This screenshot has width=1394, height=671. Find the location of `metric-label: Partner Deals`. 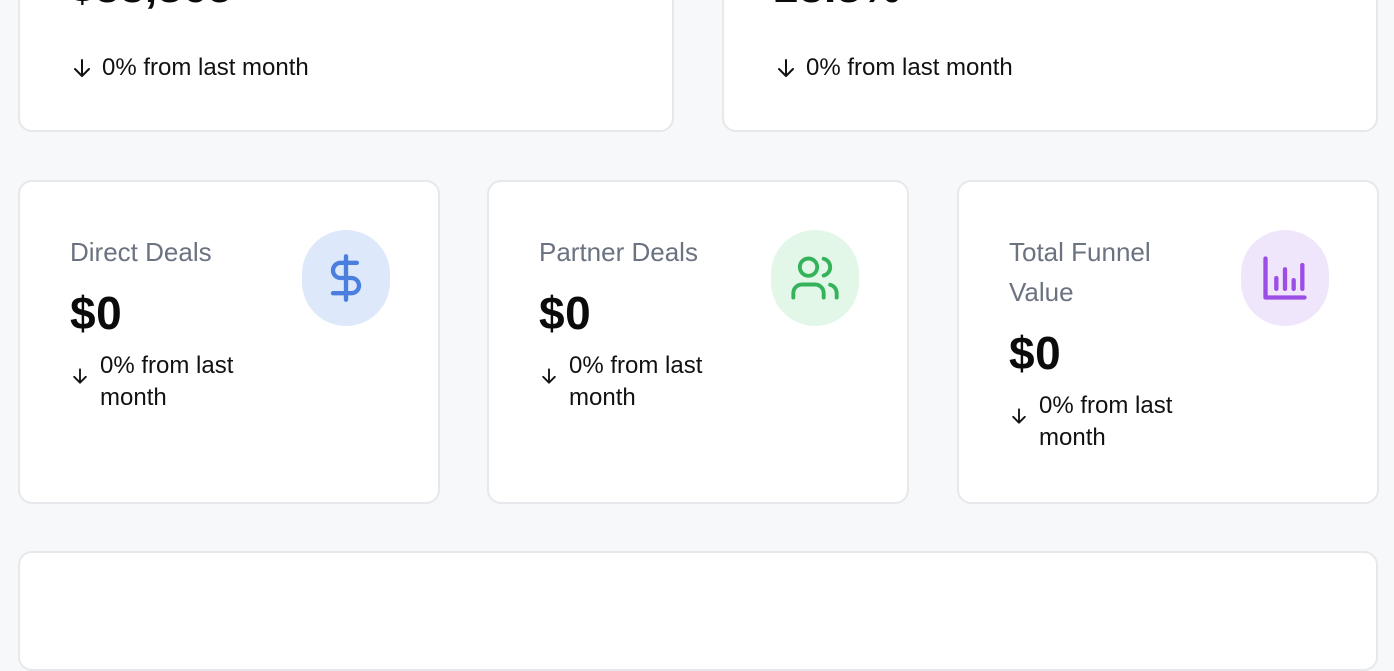

metric-label: Partner Deals is located at coordinates (618, 252).